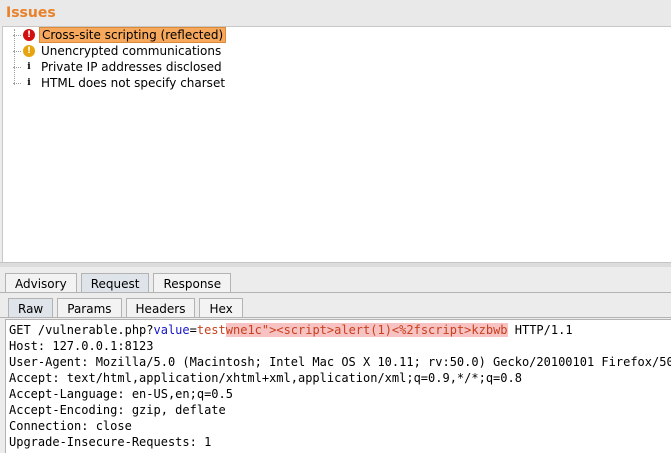 The height and width of the screenshot is (453, 671). Describe the element at coordinates (335, 264) in the screenshot. I see `panel-splitter` at that location.